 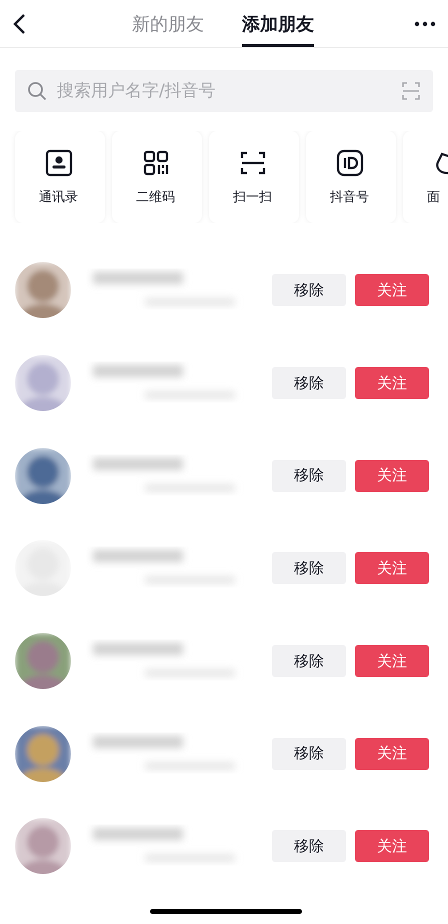 I want to click on more-icon, so click(x=425, y=23).